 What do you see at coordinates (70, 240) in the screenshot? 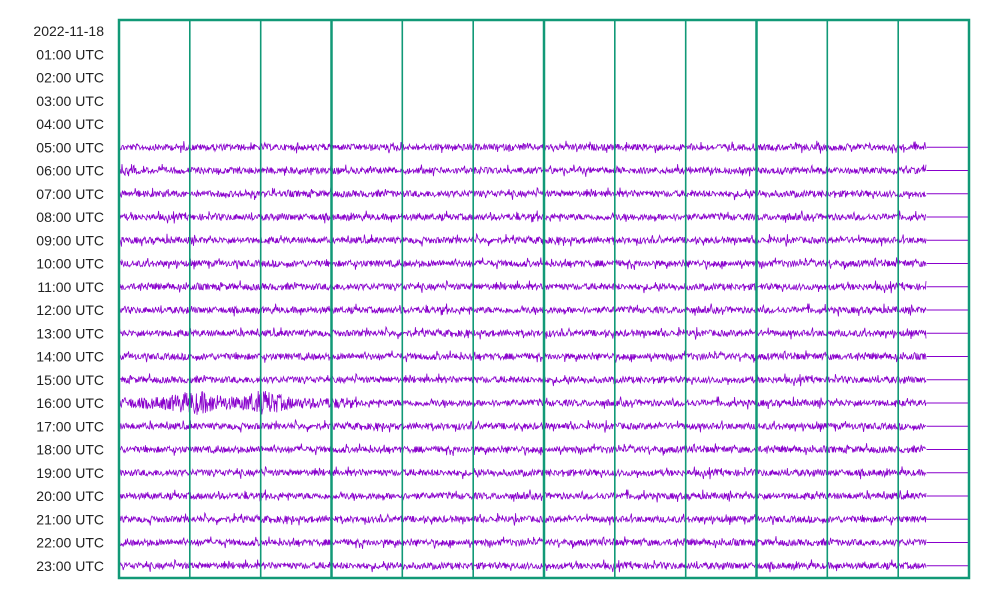
I see `row-label: 09:00 UTC` at bounding box center [70, 240].